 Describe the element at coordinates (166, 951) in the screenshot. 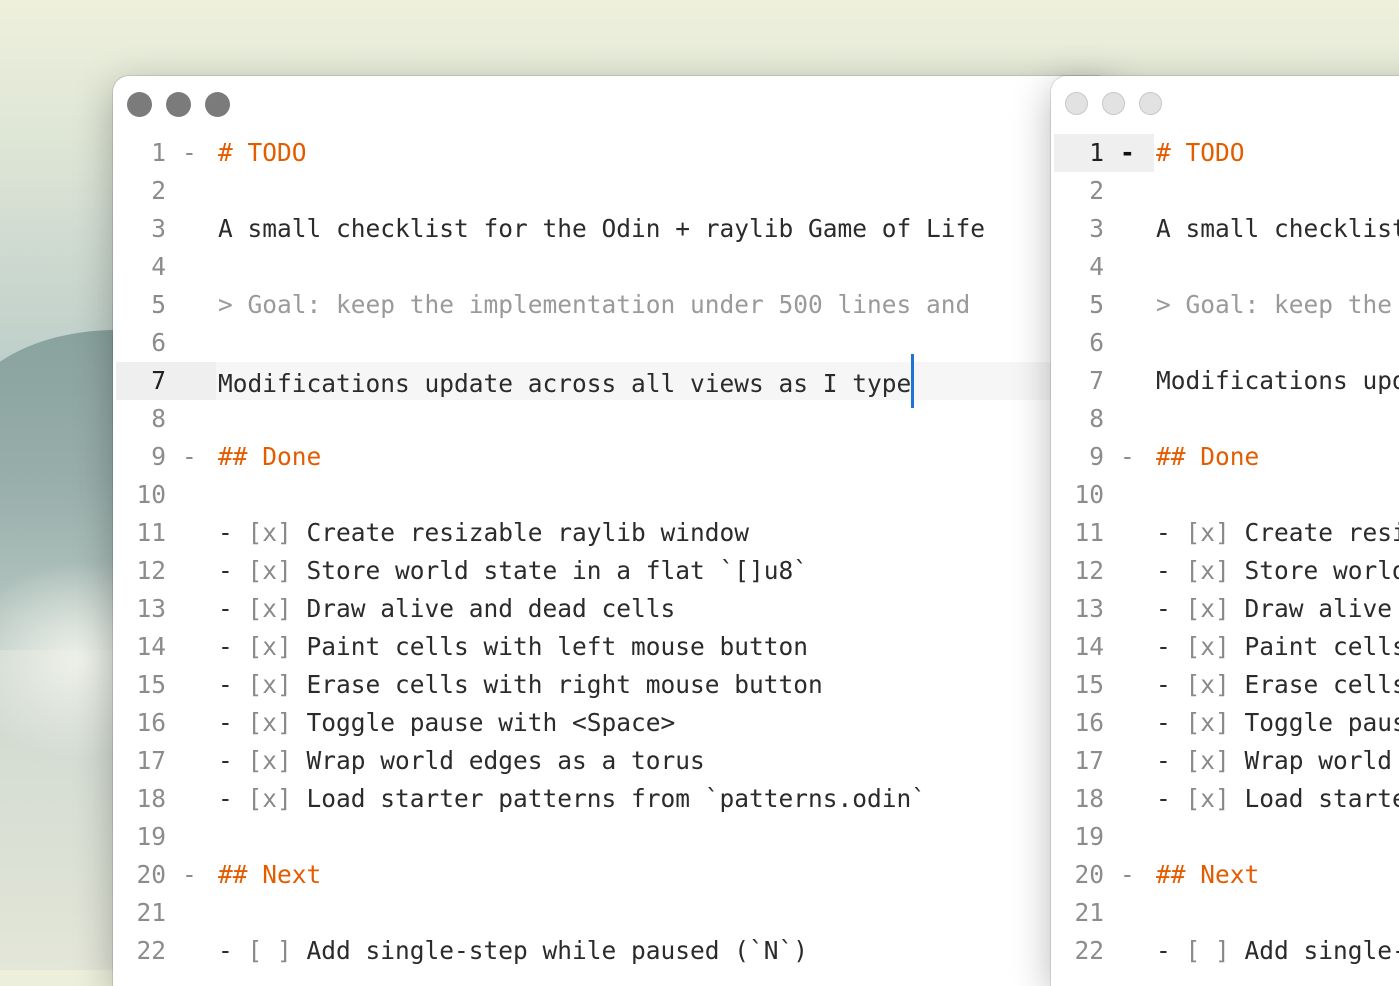

I see `line-gutter: 22` at that location.